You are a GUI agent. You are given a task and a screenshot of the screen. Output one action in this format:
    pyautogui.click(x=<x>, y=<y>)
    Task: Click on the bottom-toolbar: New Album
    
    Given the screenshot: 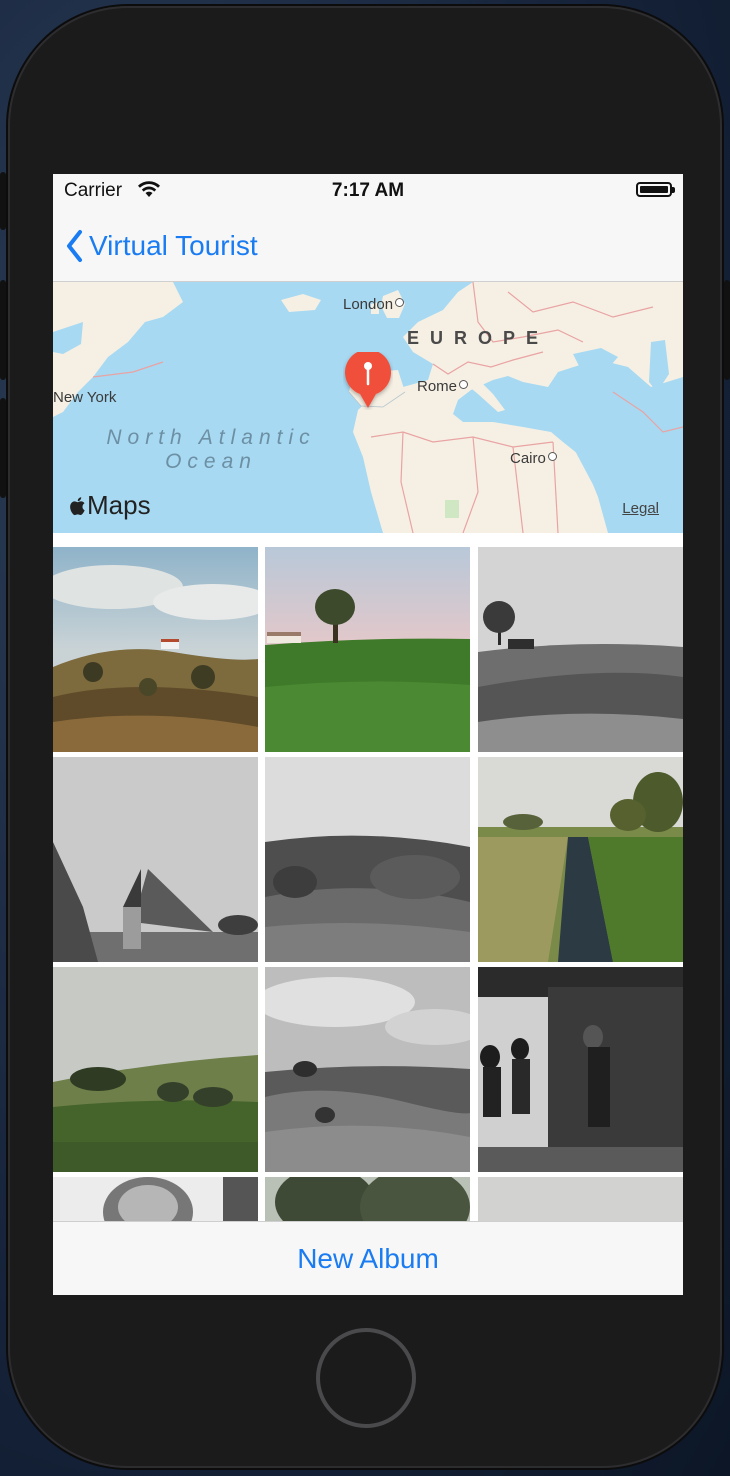 What is the action you would take?
    pyautogui.click(x=368, y=1258)
    